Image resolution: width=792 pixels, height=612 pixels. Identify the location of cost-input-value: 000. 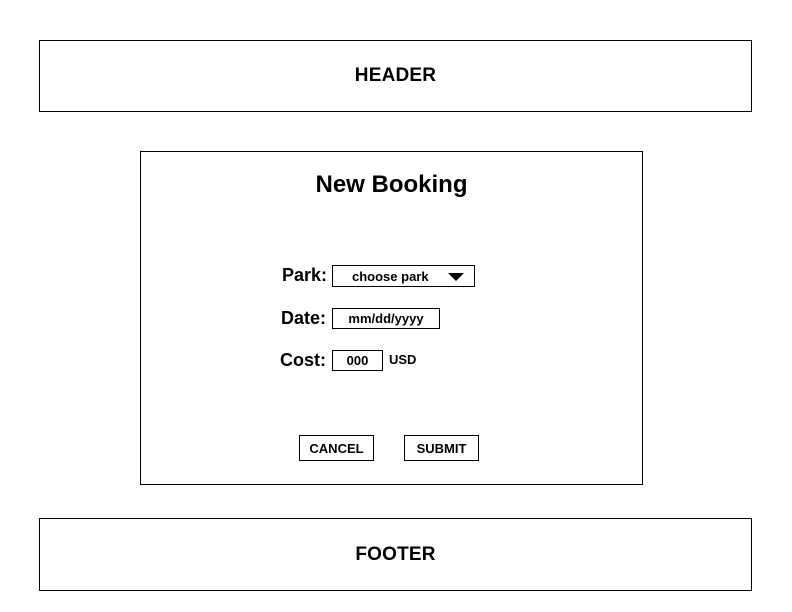
(357, 360).